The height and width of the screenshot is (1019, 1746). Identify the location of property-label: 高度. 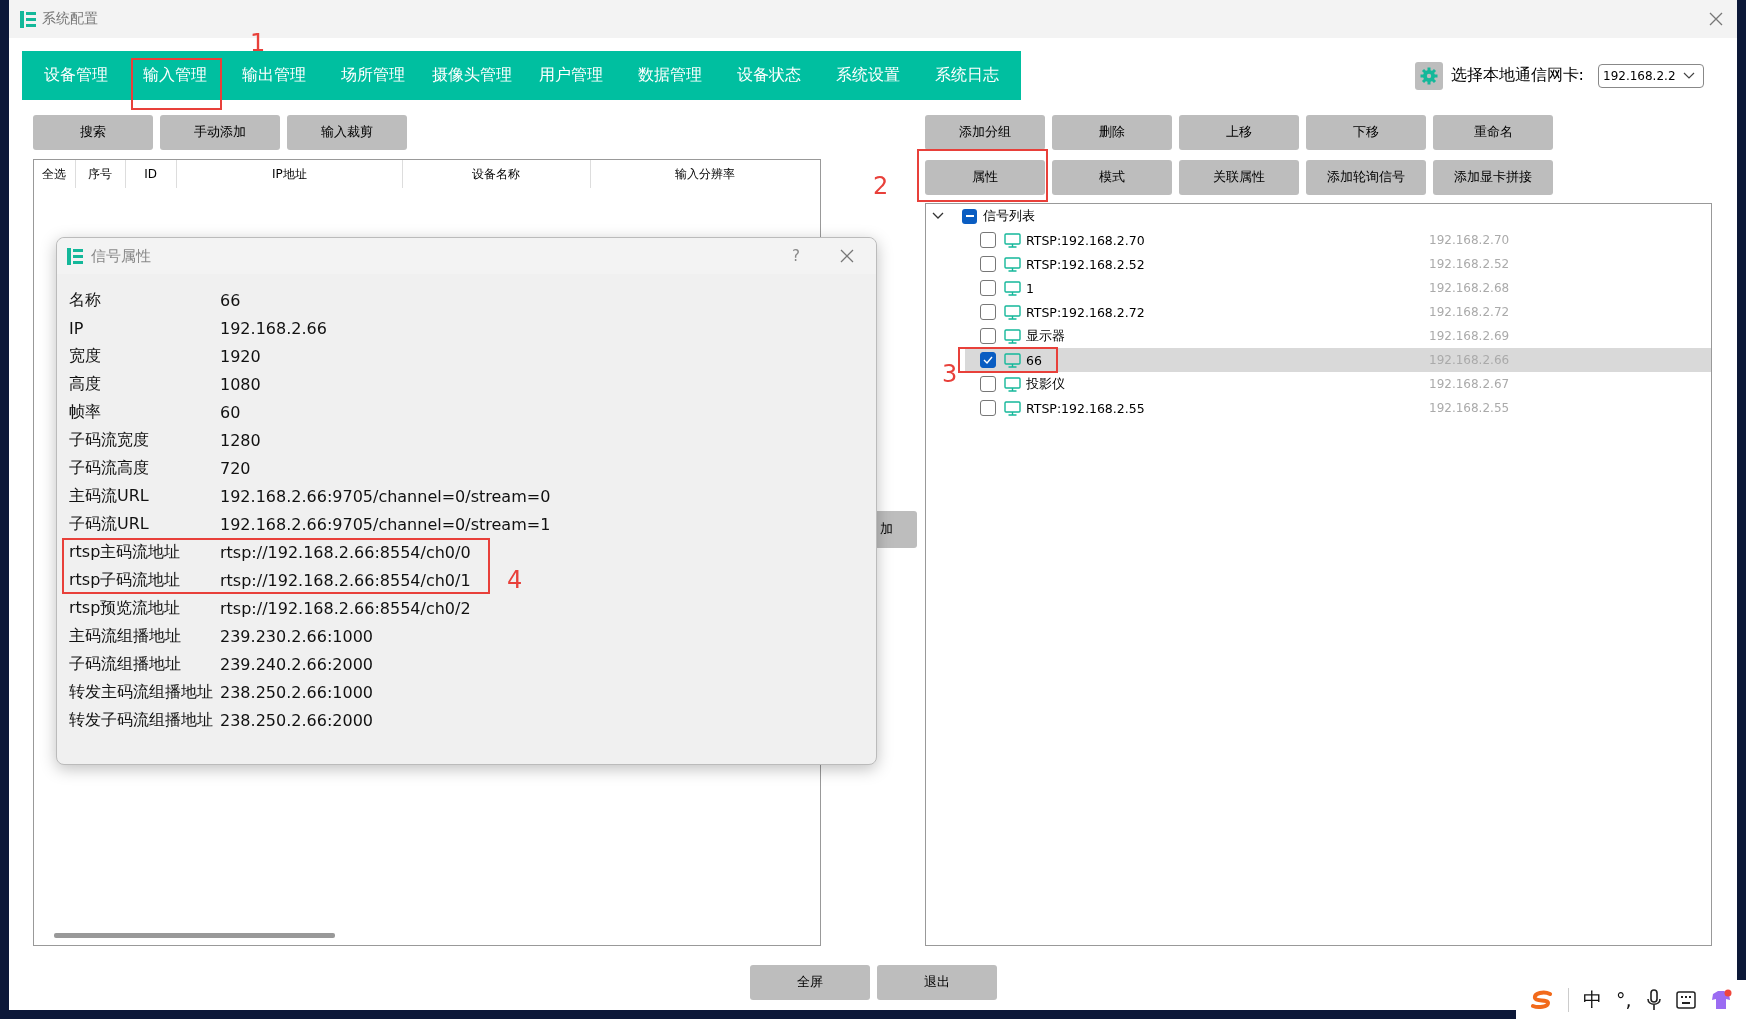
(85, 384).